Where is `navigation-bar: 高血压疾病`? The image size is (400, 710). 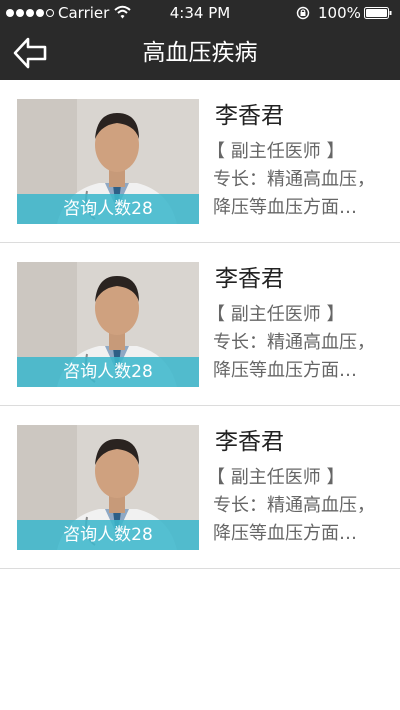 navigation-bar: 高血压疾病 is located at coordinates (200, 53).